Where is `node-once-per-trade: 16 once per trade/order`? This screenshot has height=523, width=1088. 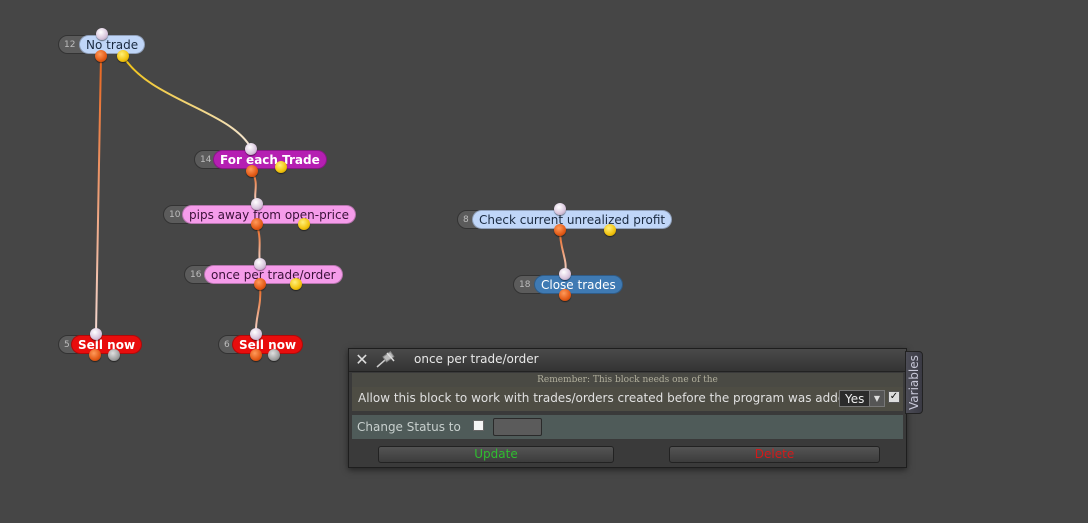
node-once-per-trade: 16 once per trade/order is located at coordinates (263, 274).